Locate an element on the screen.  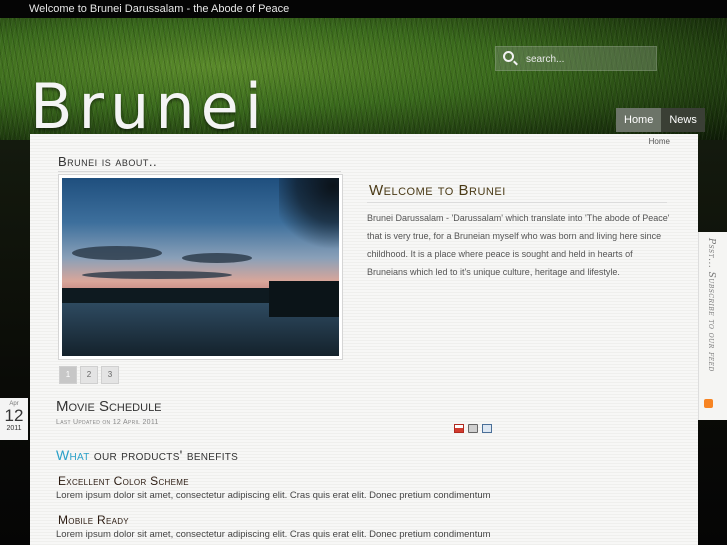
search-icon is located at coordinates (508, 56).